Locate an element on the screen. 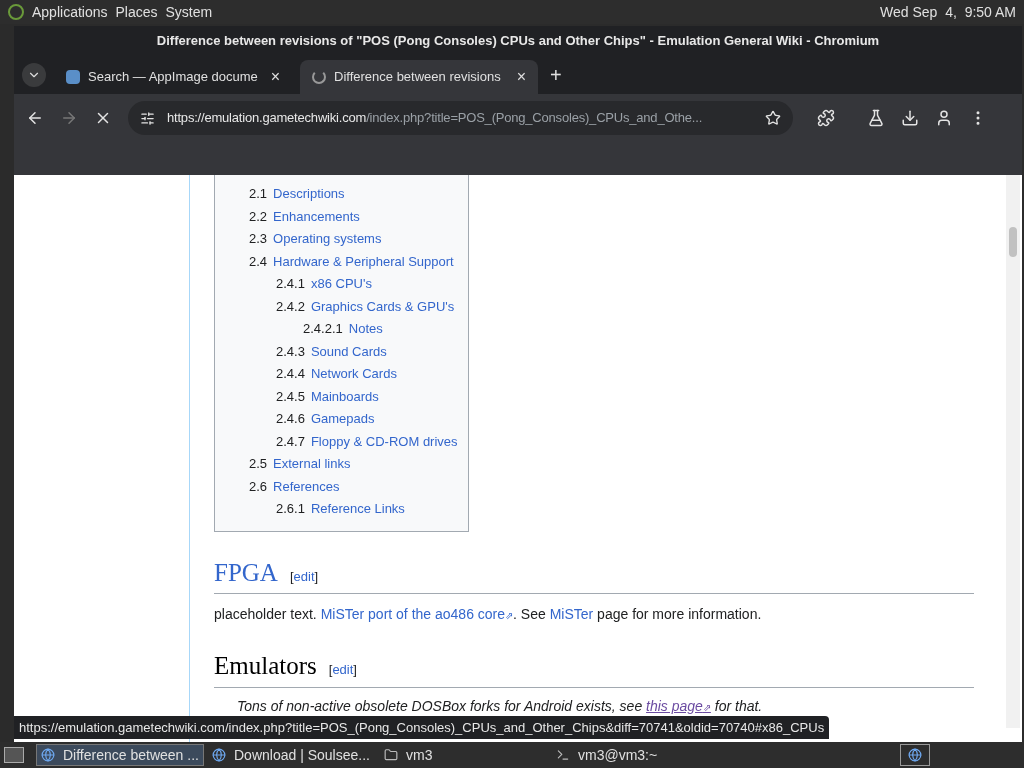 The height and width of the screenshot is (768, 1024). toc-number: 2.4.2 is located at coordinates (290, 306).